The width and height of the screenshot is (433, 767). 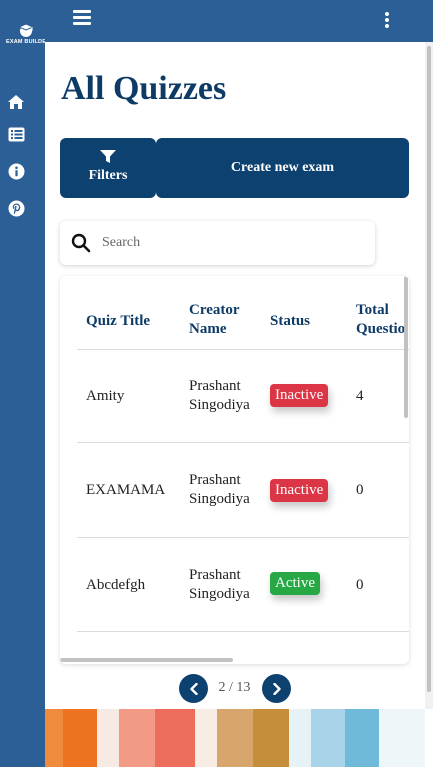 I want to click on filters-label: Filters, so click(x=108, y=175).